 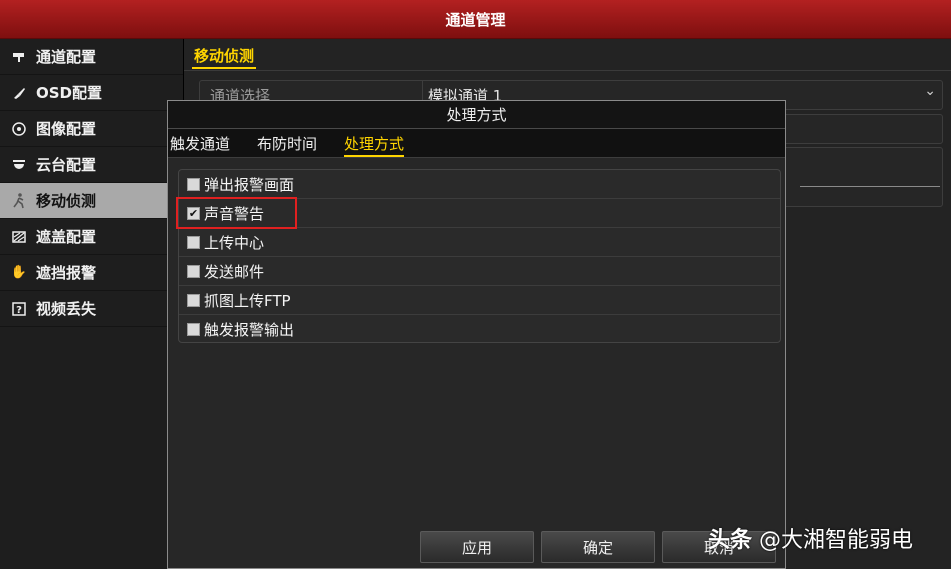 I want to click on dialog-title: 处理方式, so click(x=476, y=115).